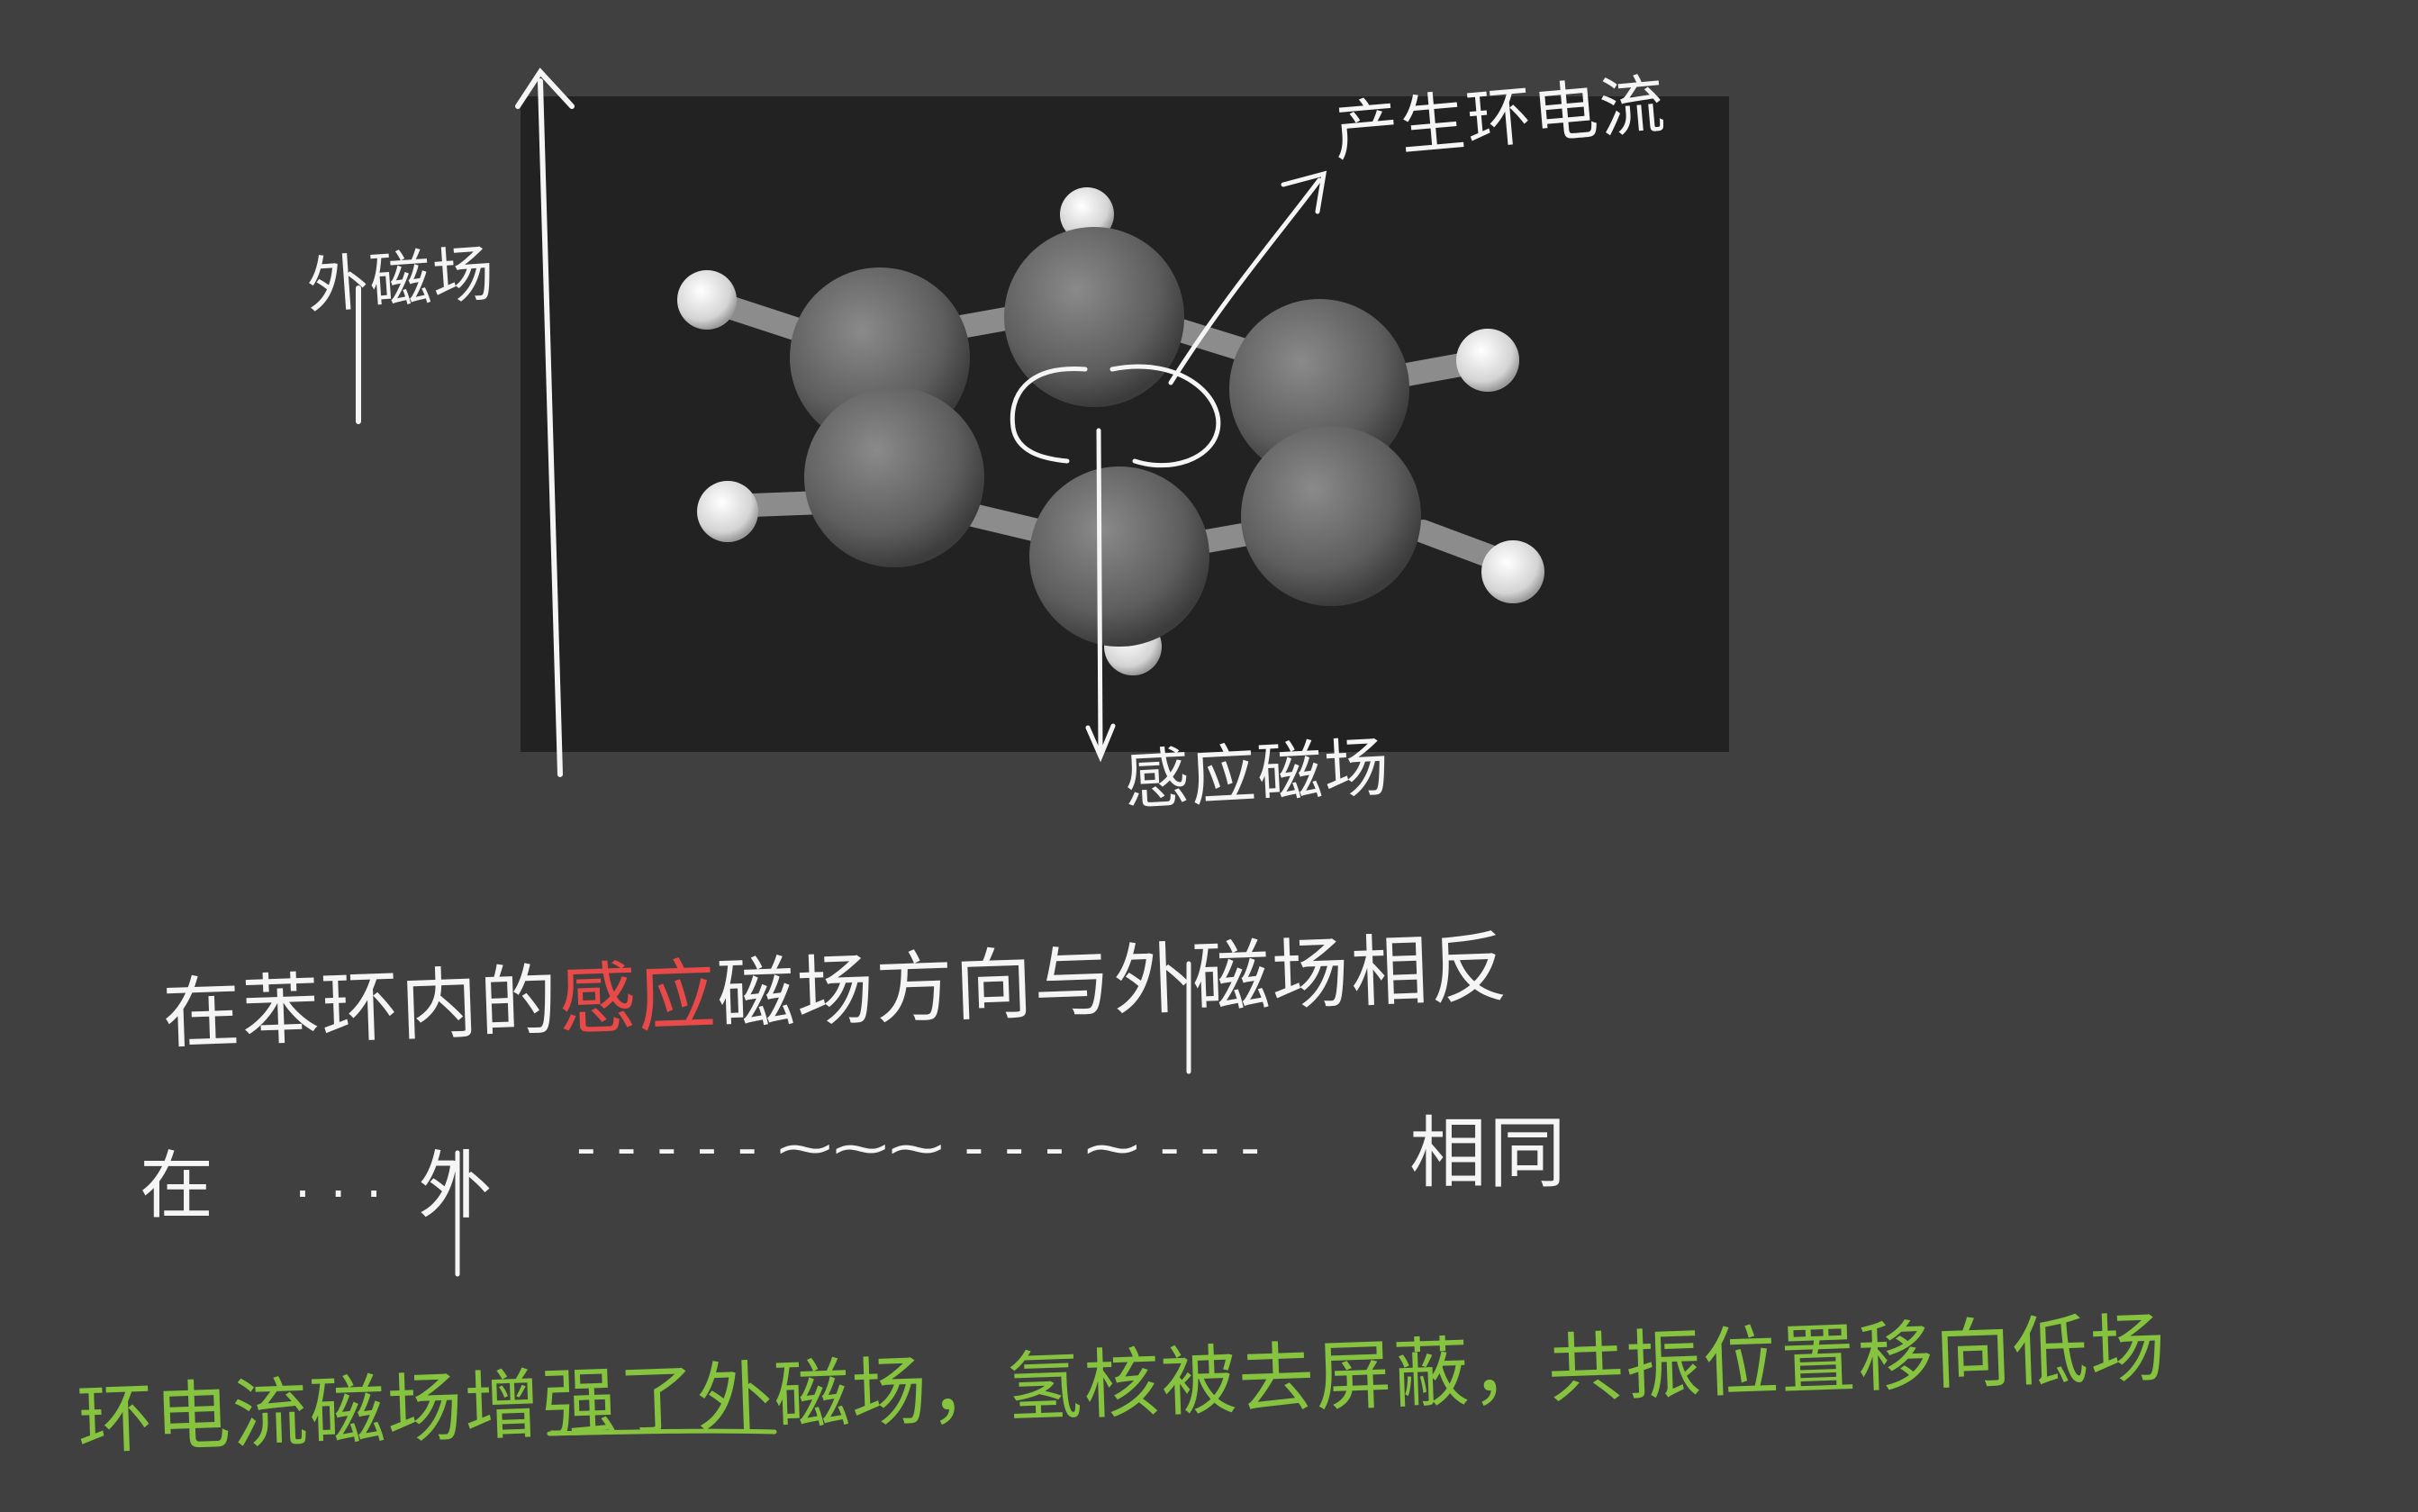  I want to click on note-line-2: 在 · · · 外, so click(317, 1179).